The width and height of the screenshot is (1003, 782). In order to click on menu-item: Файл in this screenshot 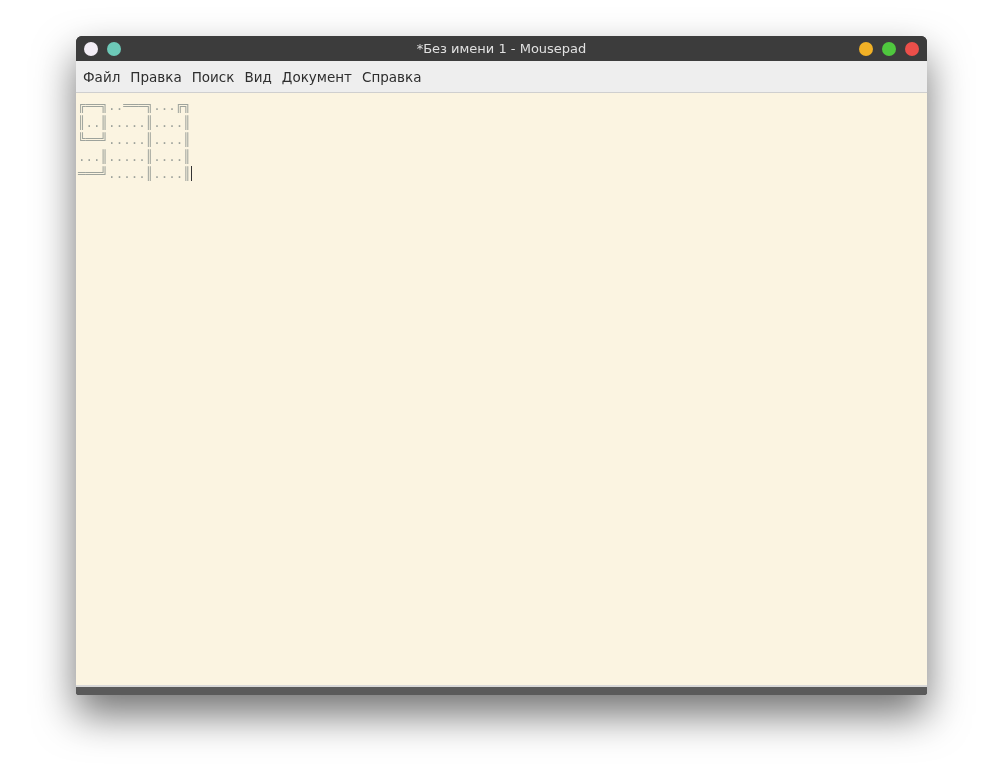, I will do `click(102, 76)`.